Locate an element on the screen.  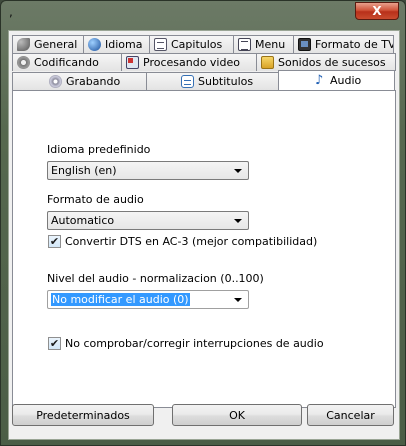
gear-icon is located at coordinates (23, 62).